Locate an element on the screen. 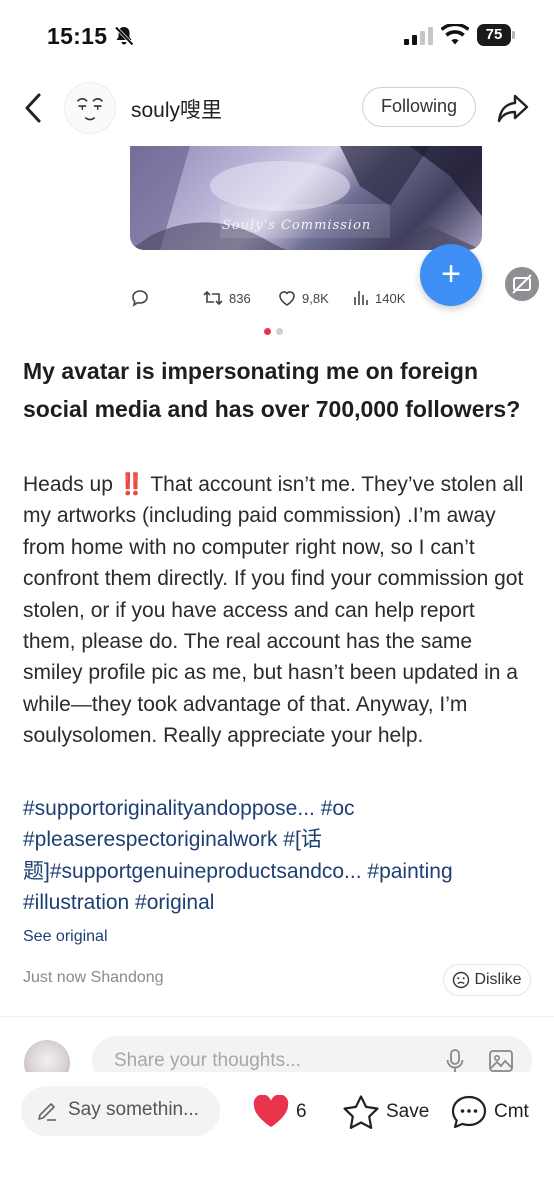 This screenshot has height=1199, width=554. share-arrow-icon is located at coordinates (513, 108).